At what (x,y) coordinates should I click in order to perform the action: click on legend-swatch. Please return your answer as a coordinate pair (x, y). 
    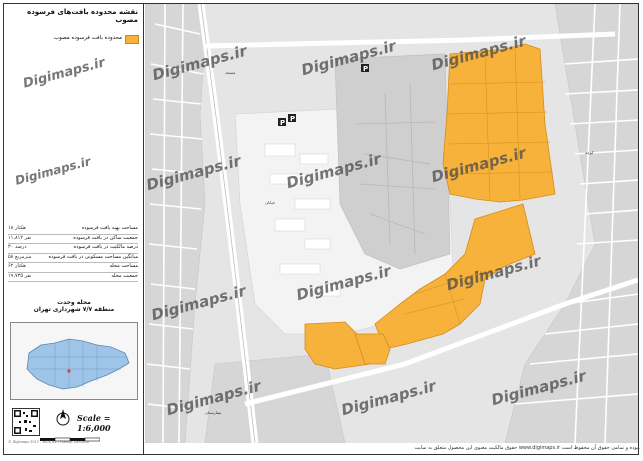
    Looking at the image, I should click on (132, 39).